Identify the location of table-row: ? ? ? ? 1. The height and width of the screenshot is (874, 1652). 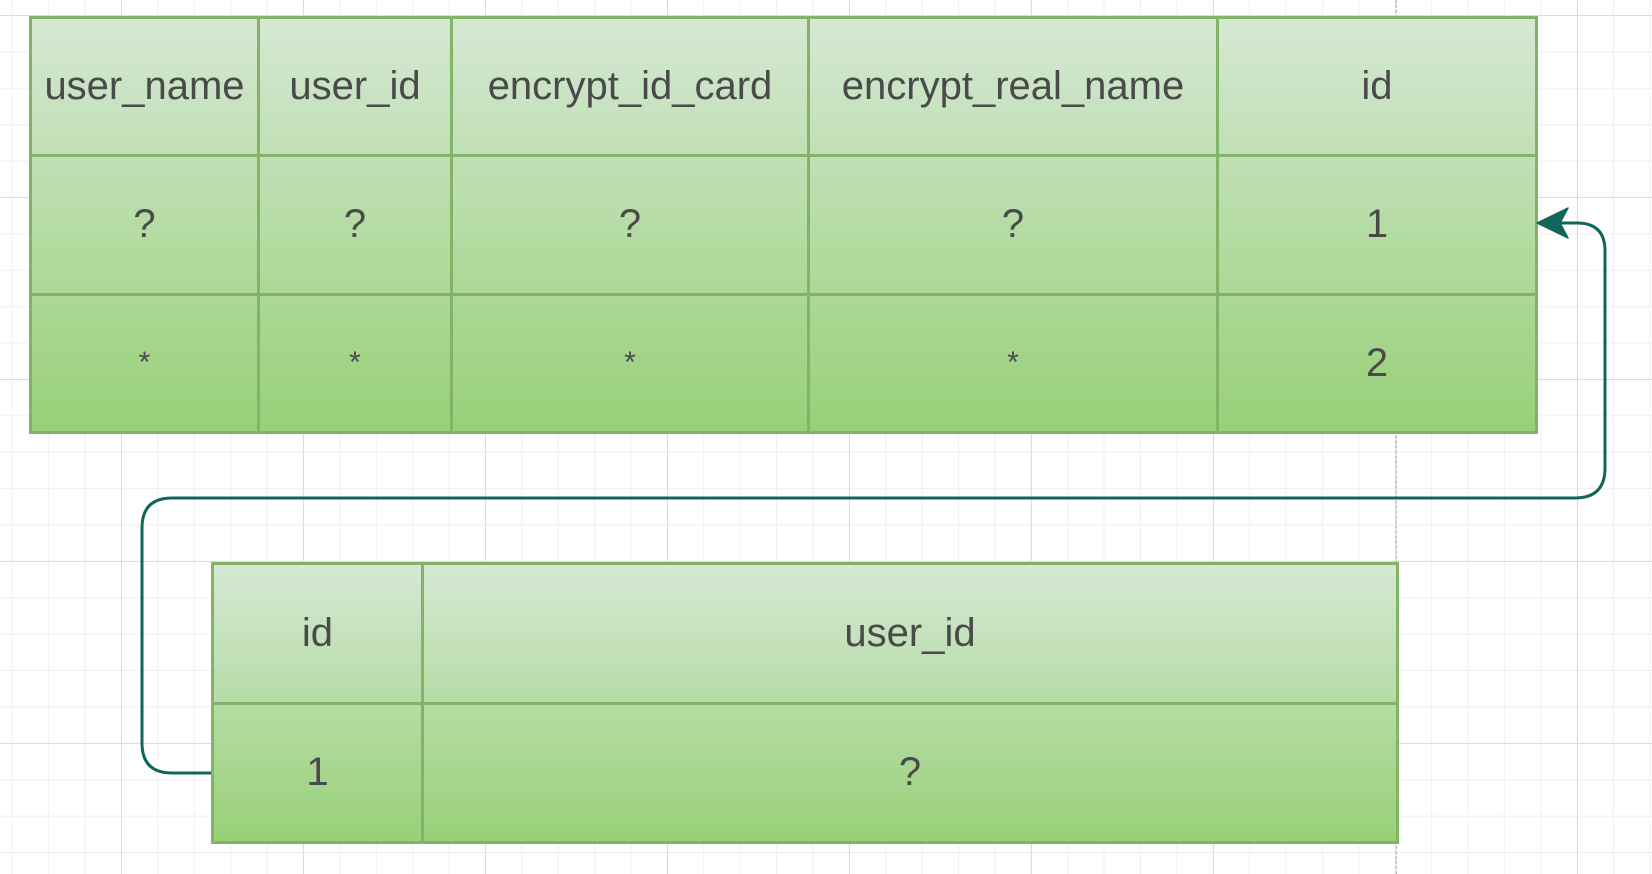
(783, 225).